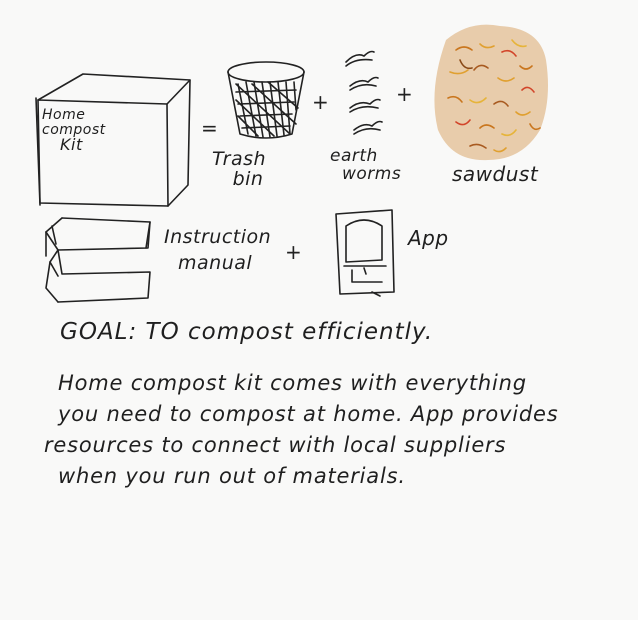  What do you see at coordinates (372, 173) in the screenshot?
I see `worms-label-line: worms` at bounding box center [372, 173].